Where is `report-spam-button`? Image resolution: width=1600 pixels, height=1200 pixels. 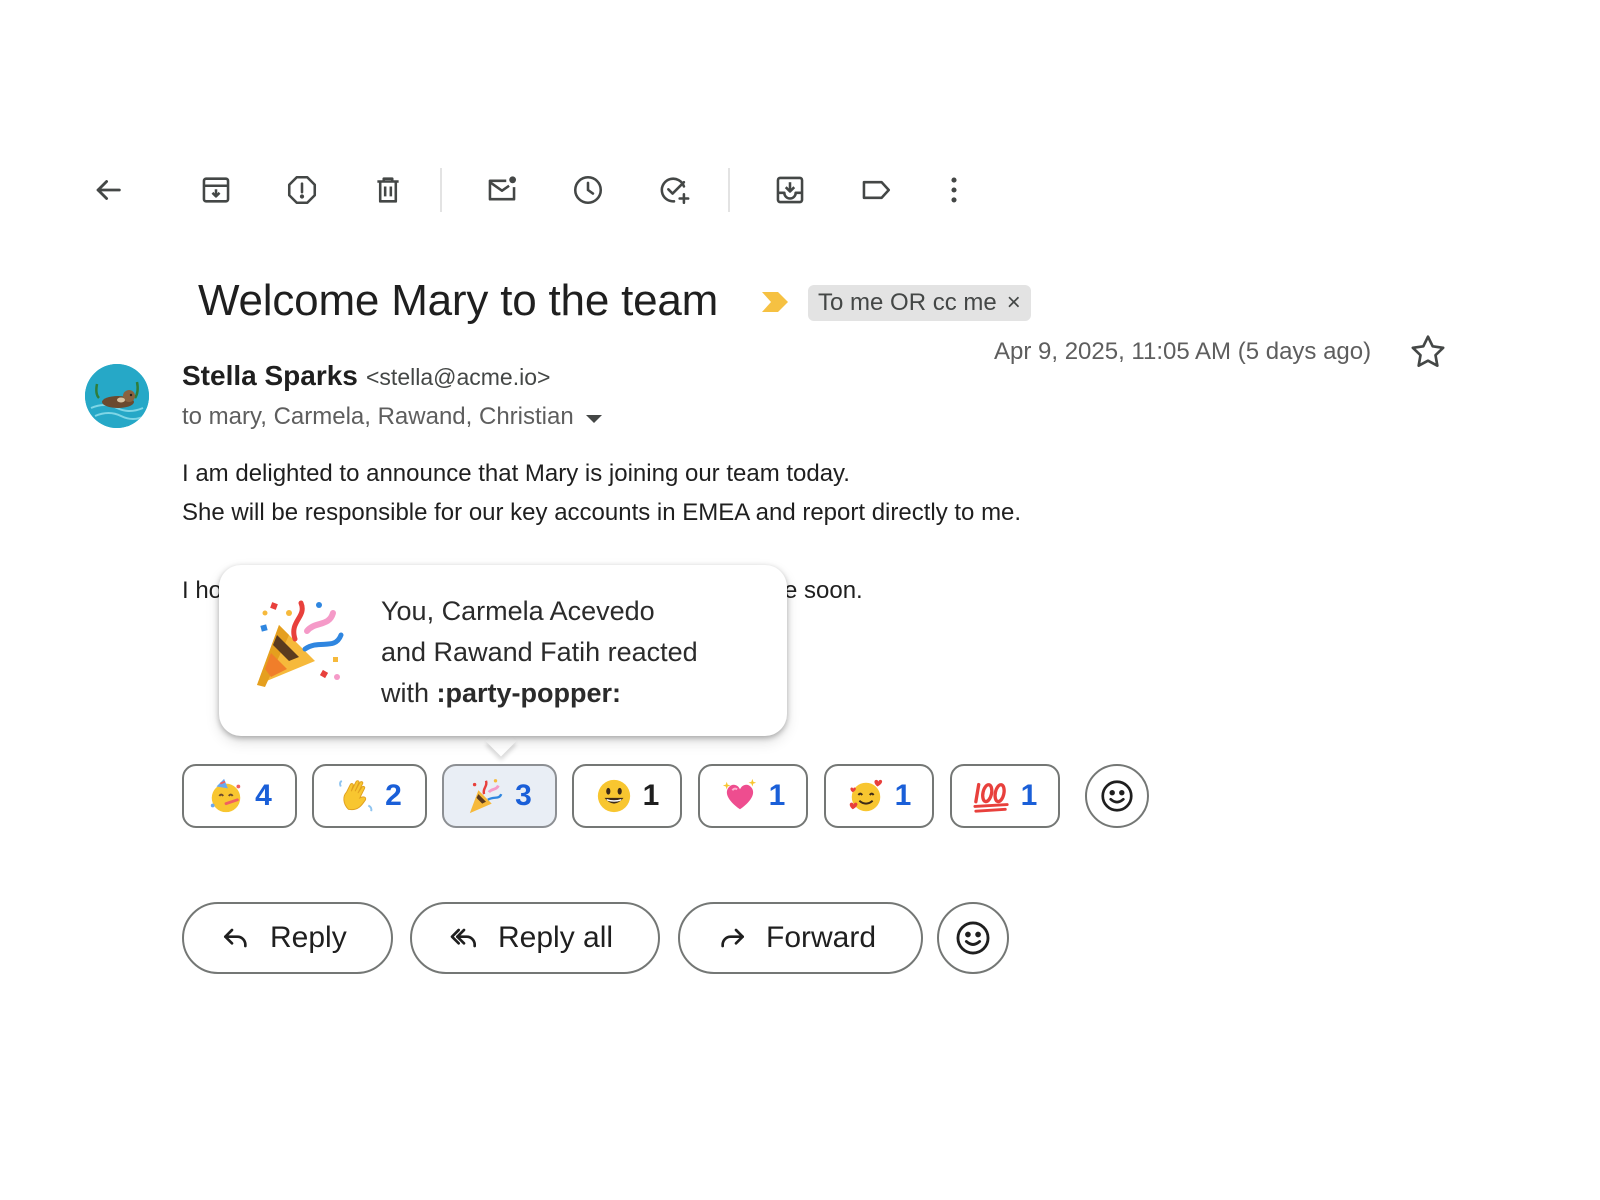
report-spam-button is located at coordinates (302, 190).